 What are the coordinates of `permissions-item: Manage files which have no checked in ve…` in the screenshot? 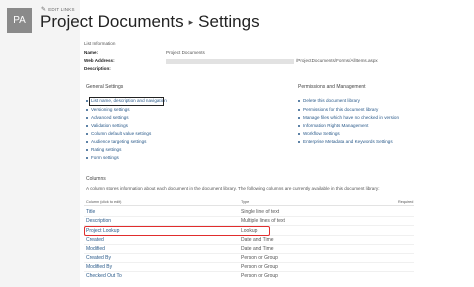 It's located at (348, 118).